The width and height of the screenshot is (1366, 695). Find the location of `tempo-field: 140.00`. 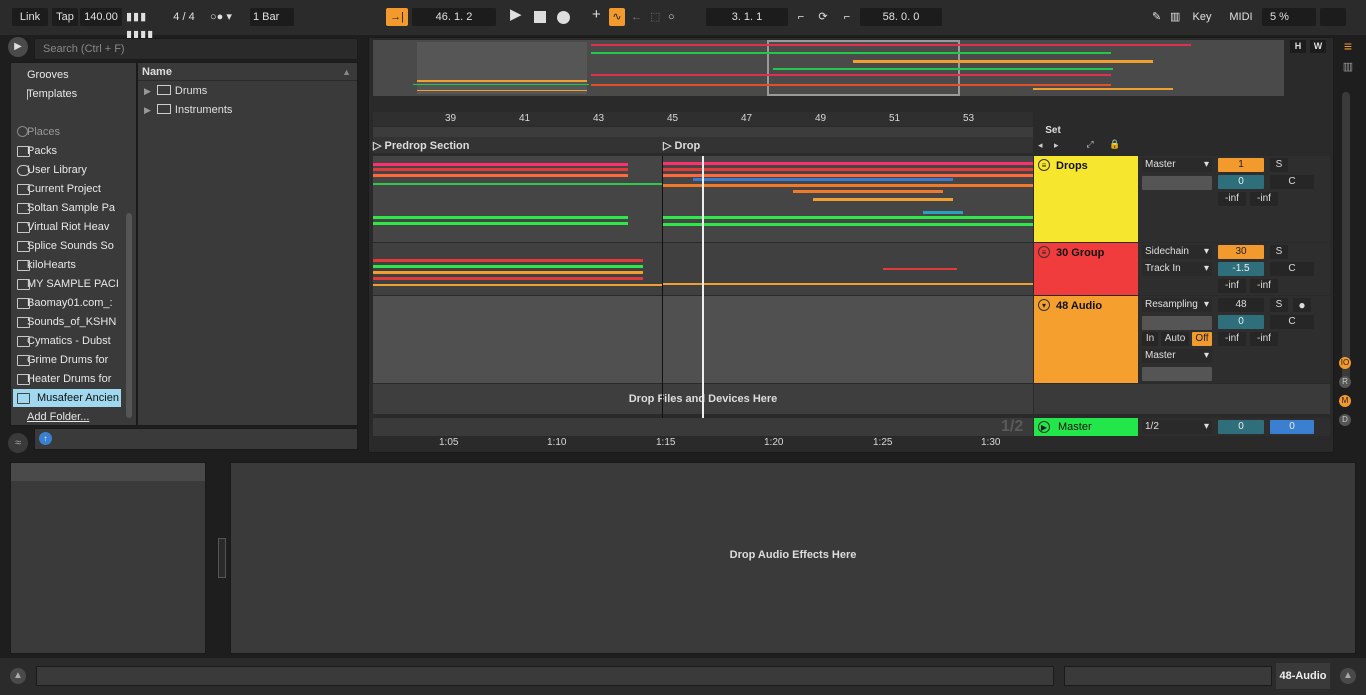

tempo-field: 140.00 is located at coordinates (101, 17).